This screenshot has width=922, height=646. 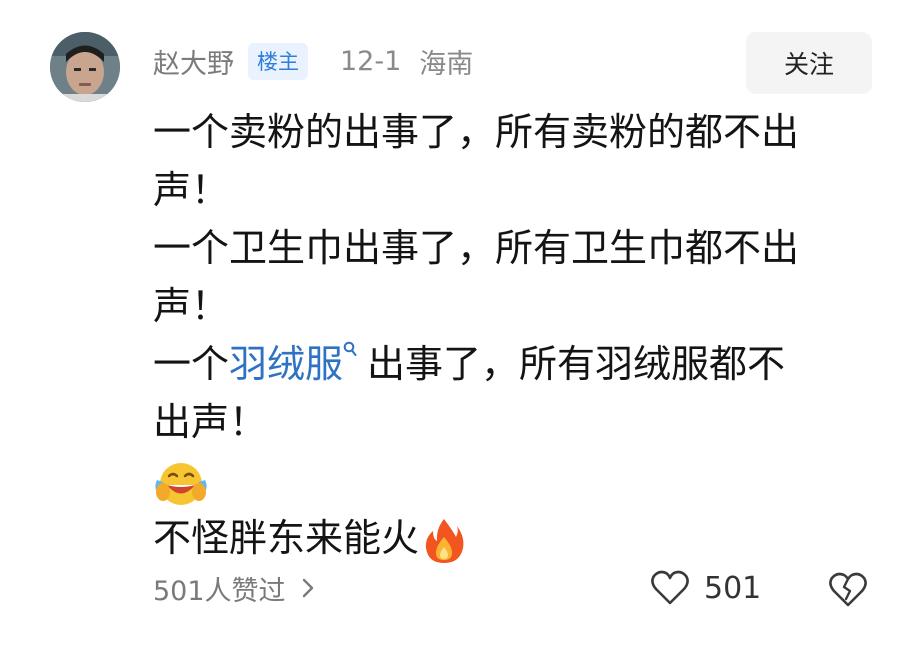 I want to click on avatar-image, so click(x=85, y=67).